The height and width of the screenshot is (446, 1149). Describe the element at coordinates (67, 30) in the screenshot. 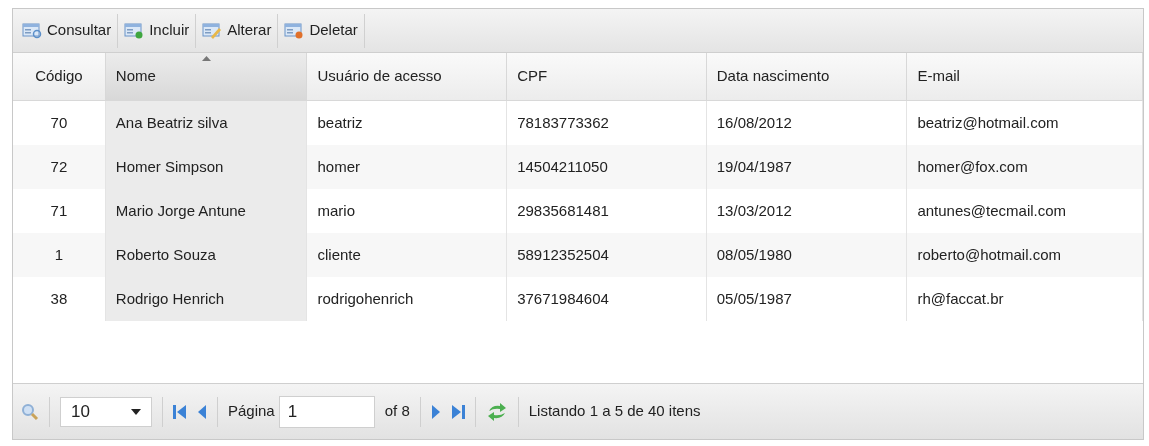

I see `toolbar-button: Consultar` at that location.